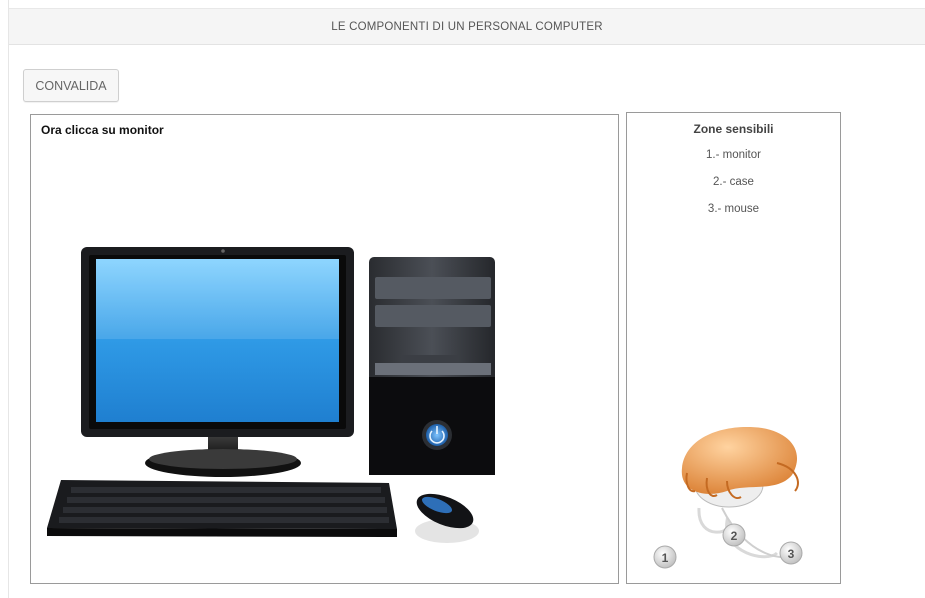  Describe the element at coordinates (217, 362) in the screenshot. I see `monitor-icon` at that location.